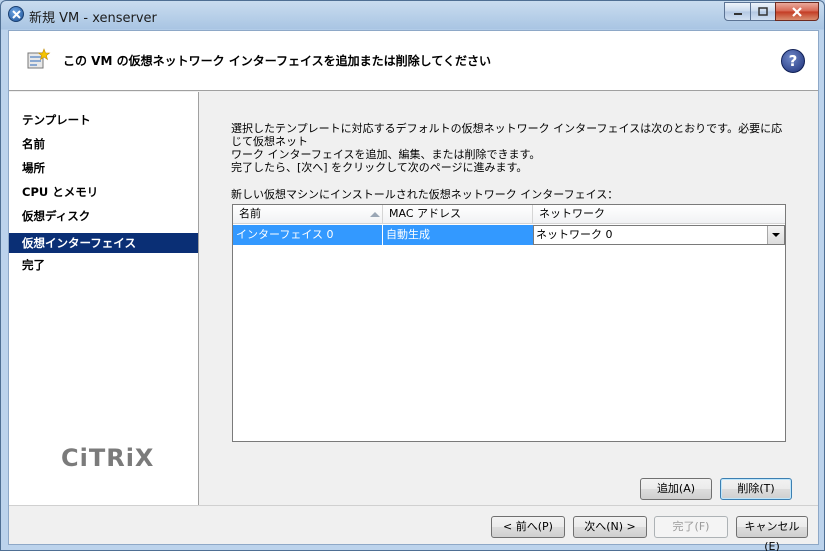 This screenshot has height=551, width=825. Describe the element at coordinates (375, 214) in the screenshot. I see `sort-ascending-icon` at that location.